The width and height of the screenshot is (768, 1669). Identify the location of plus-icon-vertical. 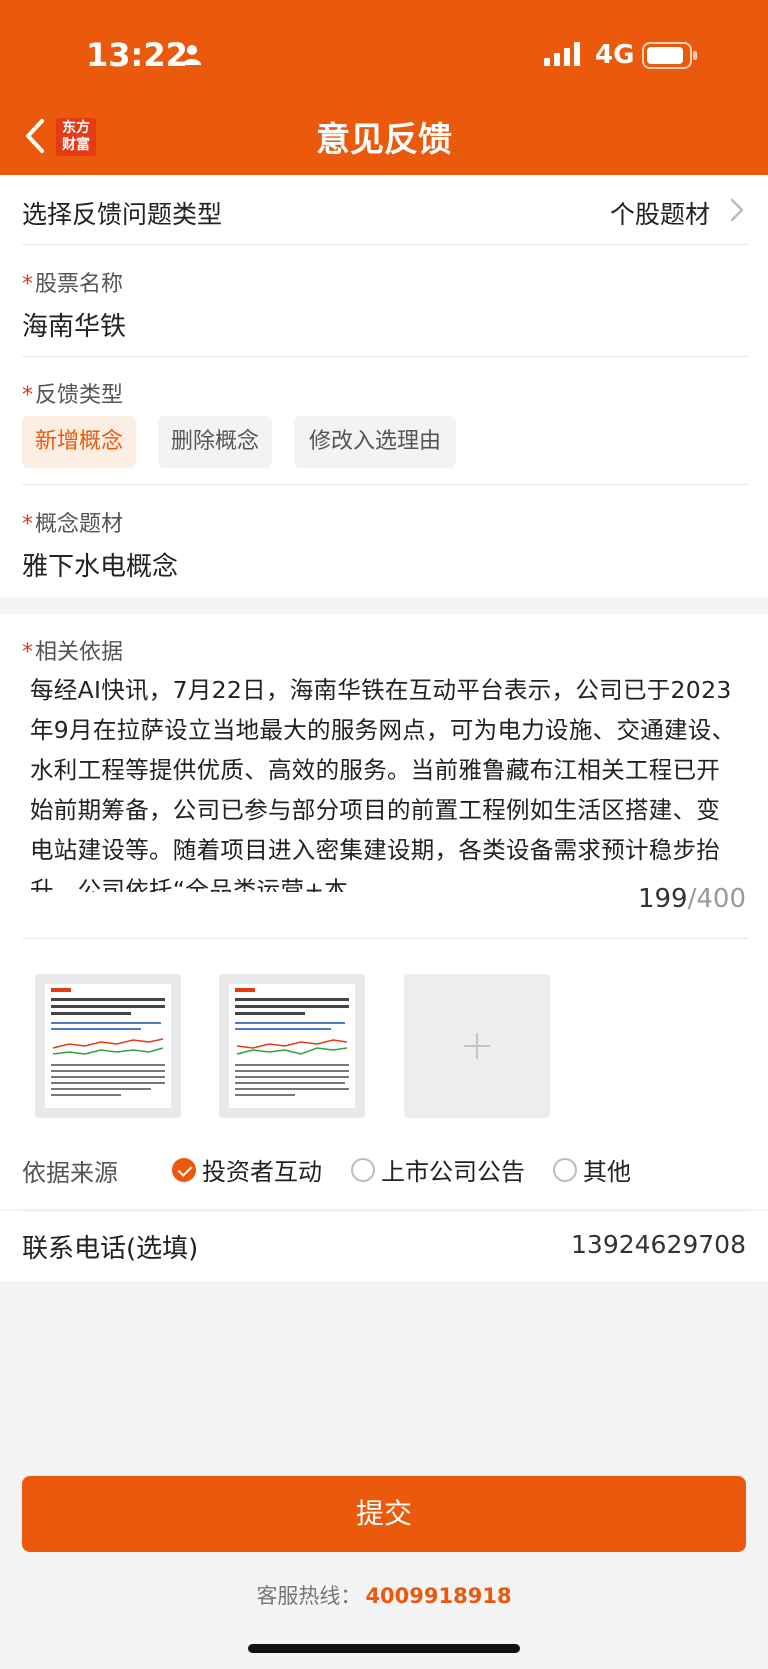
(477, 1046).